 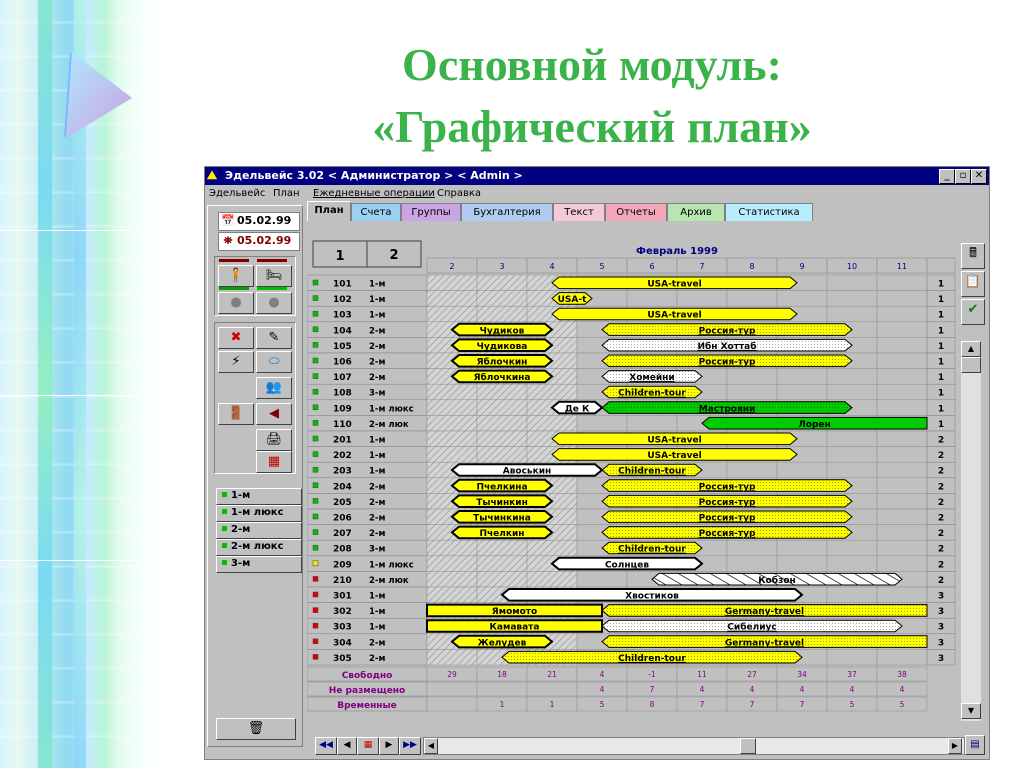 What do you see at coordinates (259, 547) in the screenshot?
I see `room-type-2m-lux-button: 2-м люкс` at bounding box center [259, 547].